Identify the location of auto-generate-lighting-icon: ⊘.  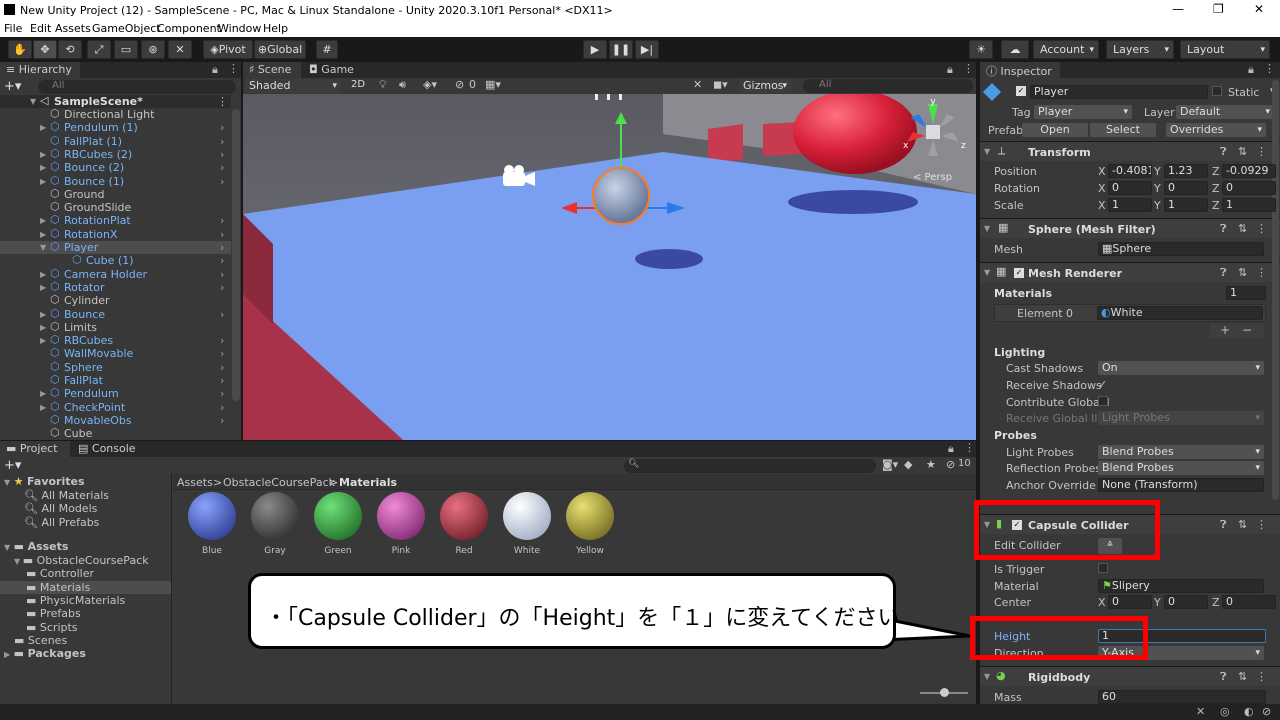
(1266, 711).